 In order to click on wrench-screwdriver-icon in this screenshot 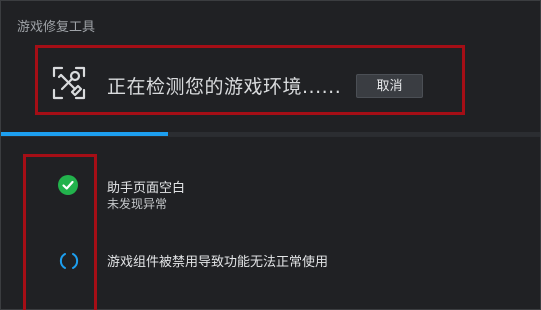, I will do `click(69, 83)`.